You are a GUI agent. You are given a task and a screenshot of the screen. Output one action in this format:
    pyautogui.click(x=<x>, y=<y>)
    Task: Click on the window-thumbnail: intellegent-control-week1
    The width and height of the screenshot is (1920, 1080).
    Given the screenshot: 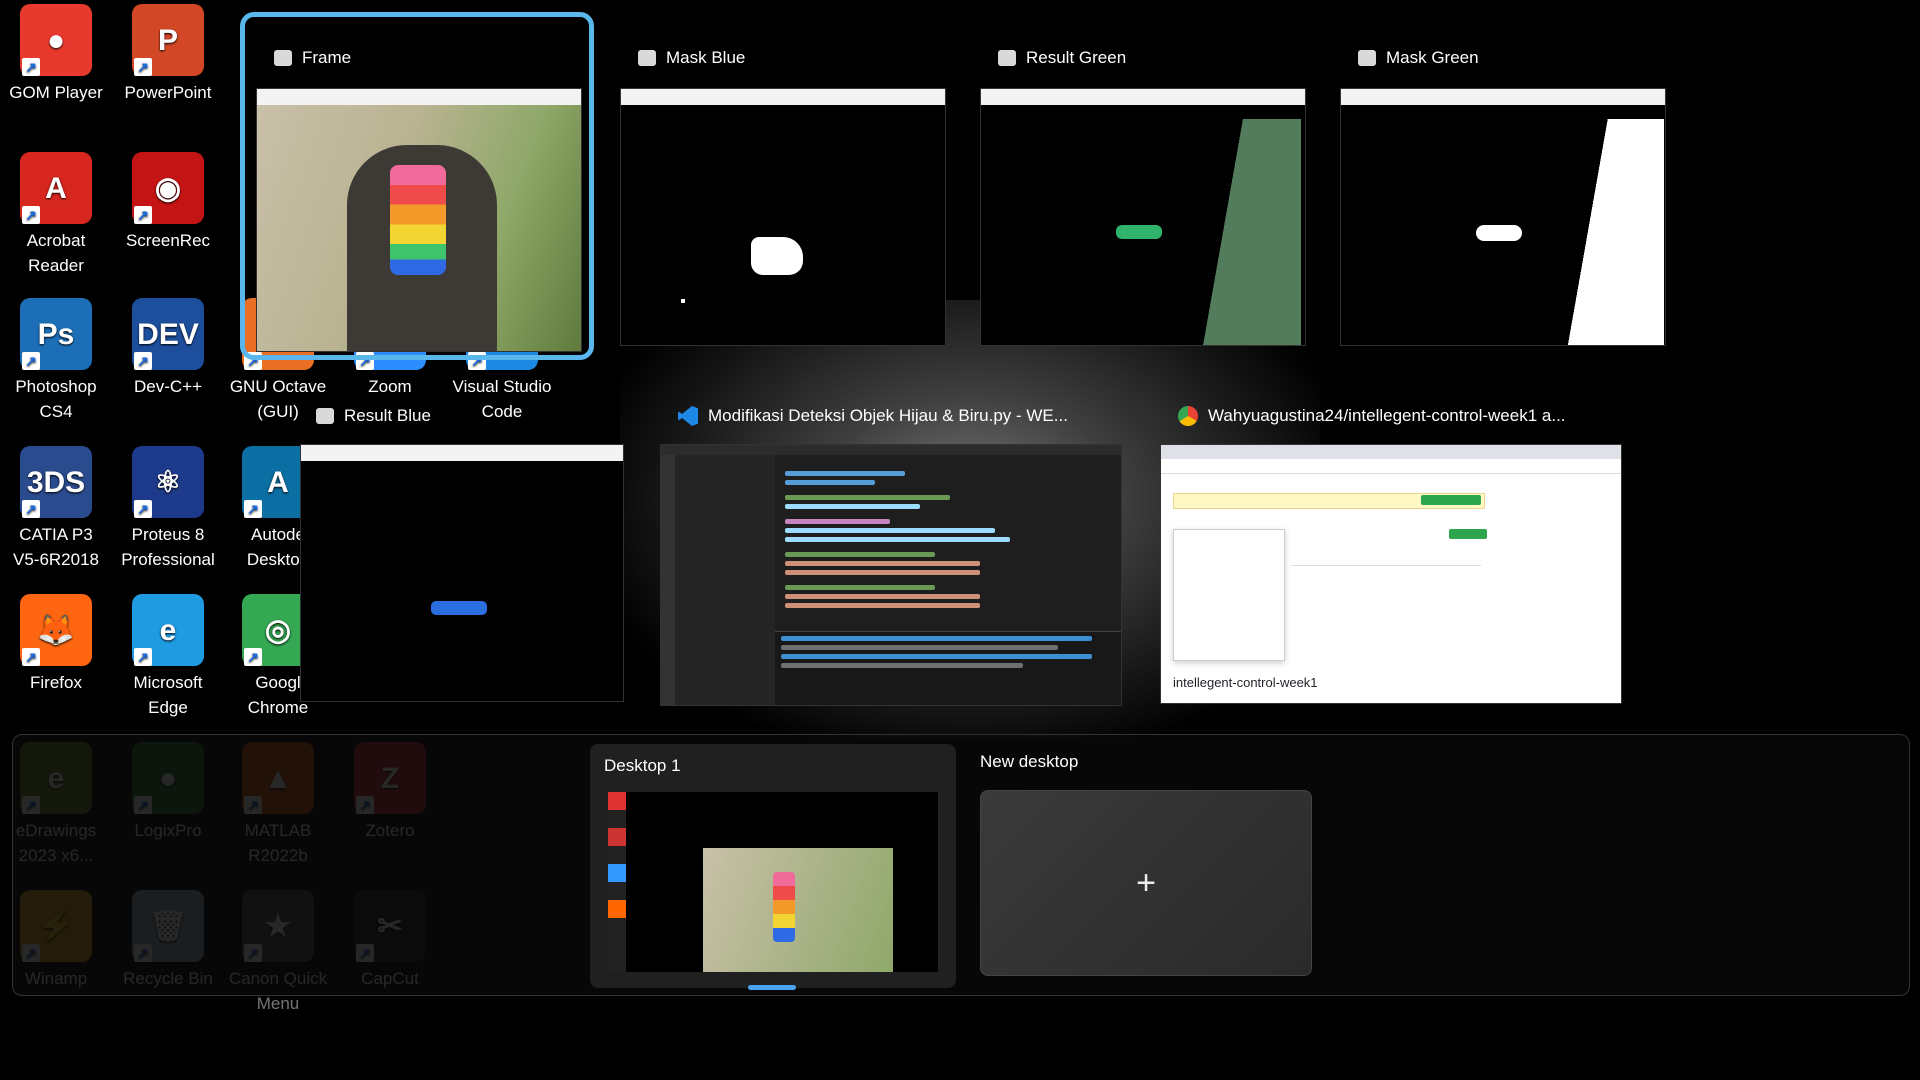 What is the action you would take?
    pyautogui.click(x=1391, y=574)
    